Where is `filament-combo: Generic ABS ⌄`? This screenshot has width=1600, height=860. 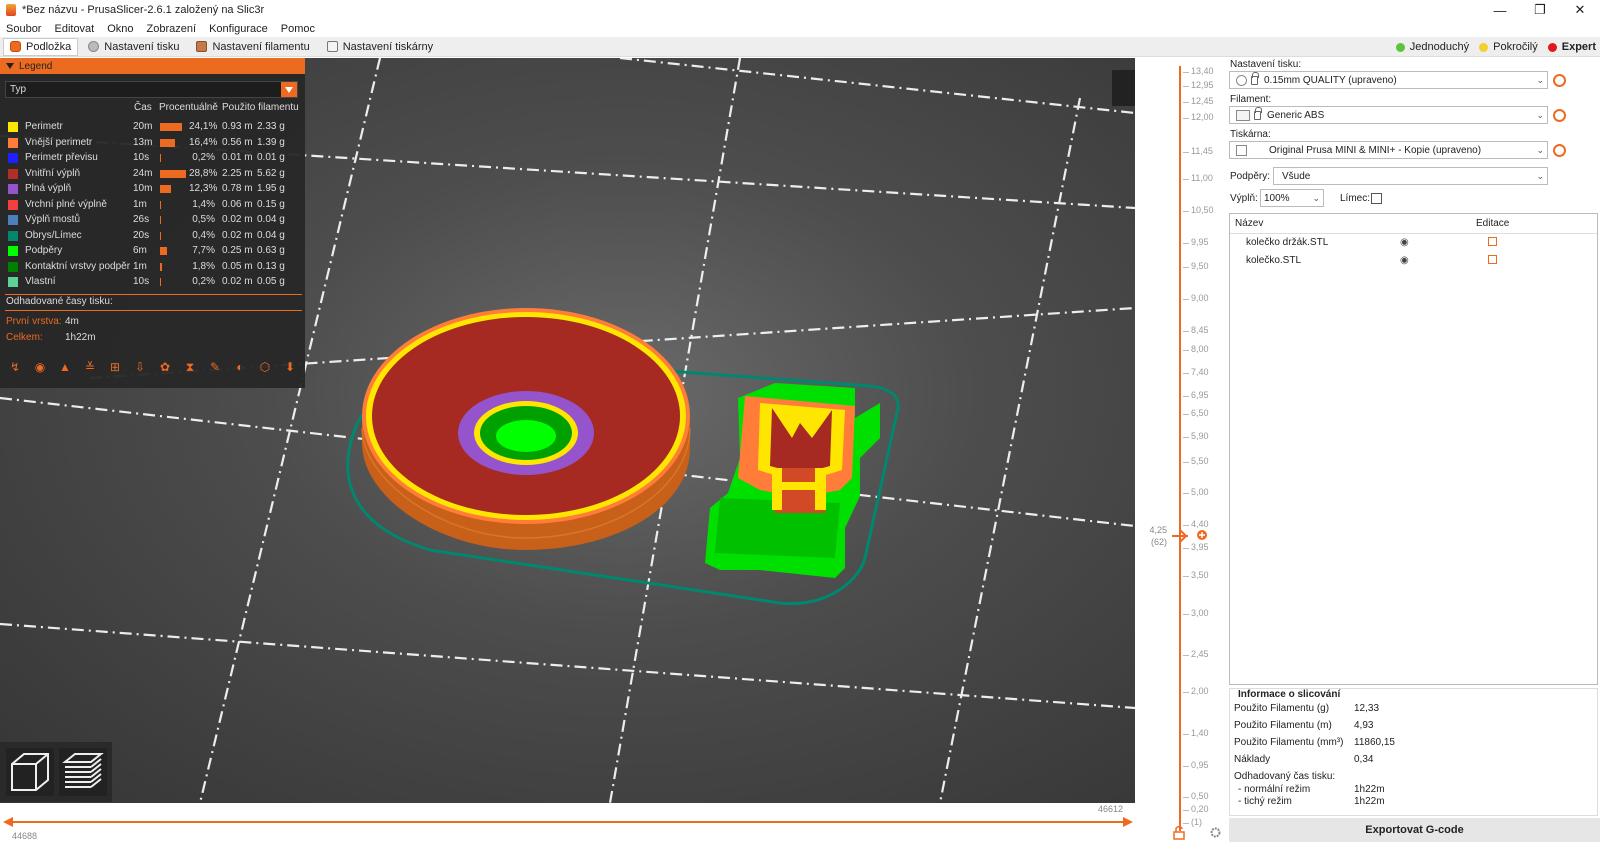 filament-combo: Generic ABS ⌄ is located at coordinates (1388, 115).